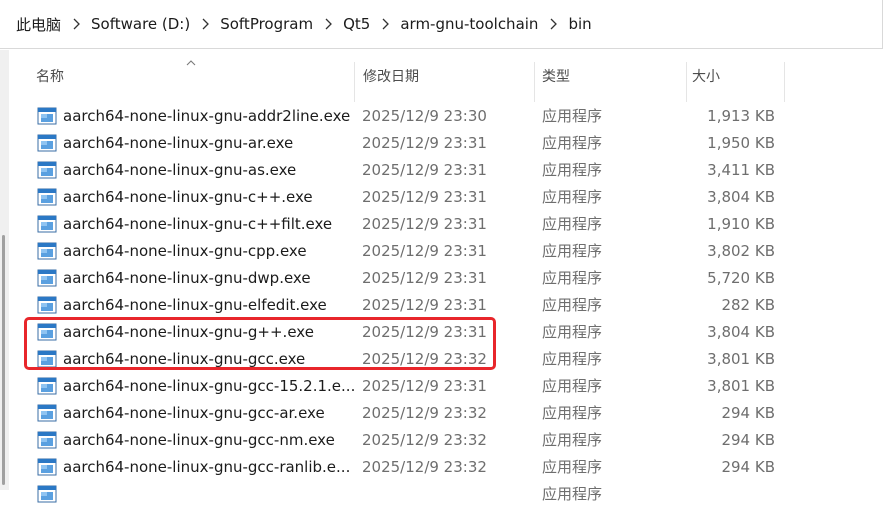 The width and height of the screenshot is (887, 508). Describe the element at coordinates (188, 197) in the screenshot. I see `file-name: aarch64-none-linux-gnu-c++.exe` at that location.